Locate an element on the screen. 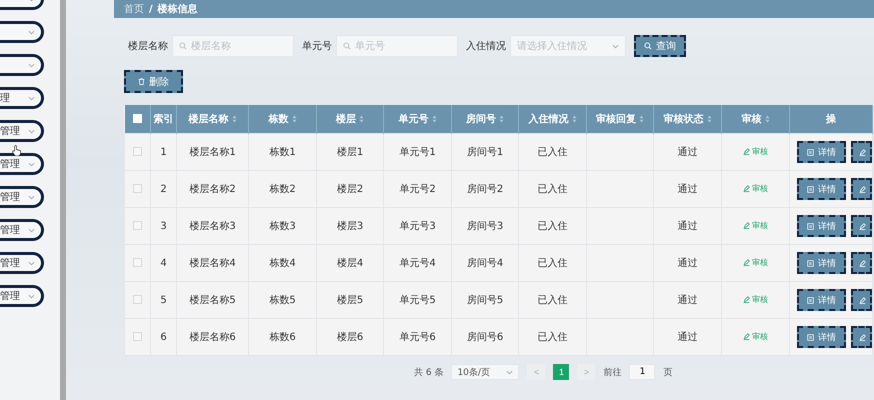  total-count: 共 6 条 is located at coordinates (429, 372).